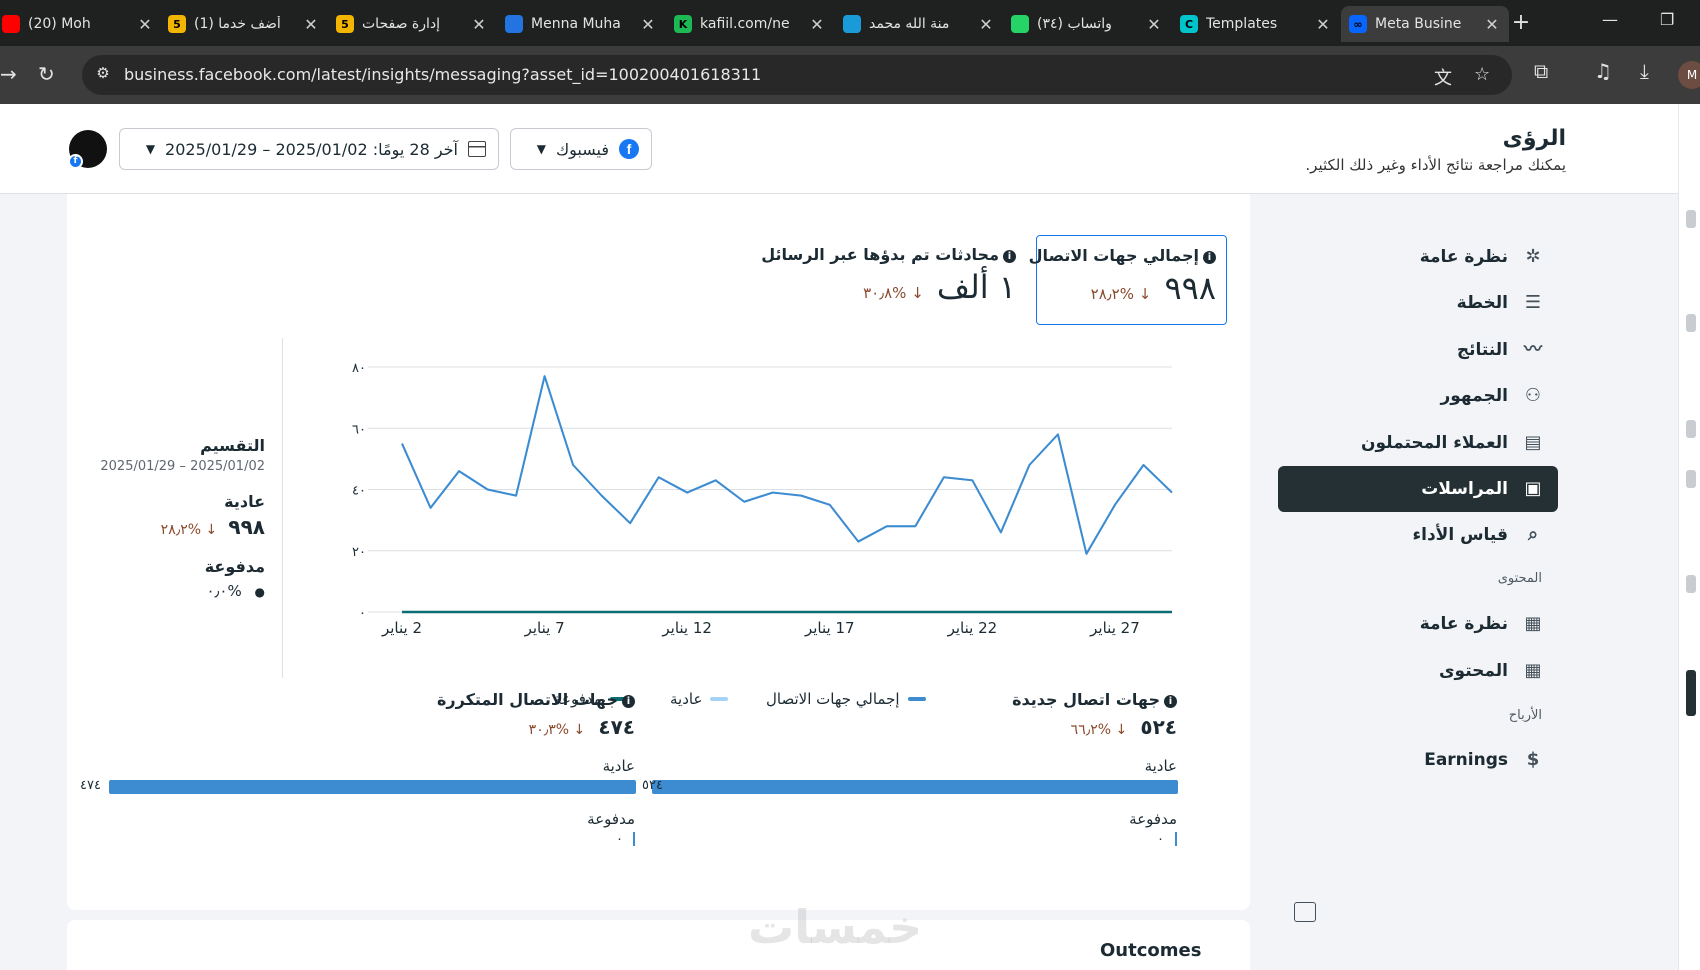 The height and width of the screenshot is (970, 1700). I want to click on tab-title: Meta Busine, so click(1418, 24).